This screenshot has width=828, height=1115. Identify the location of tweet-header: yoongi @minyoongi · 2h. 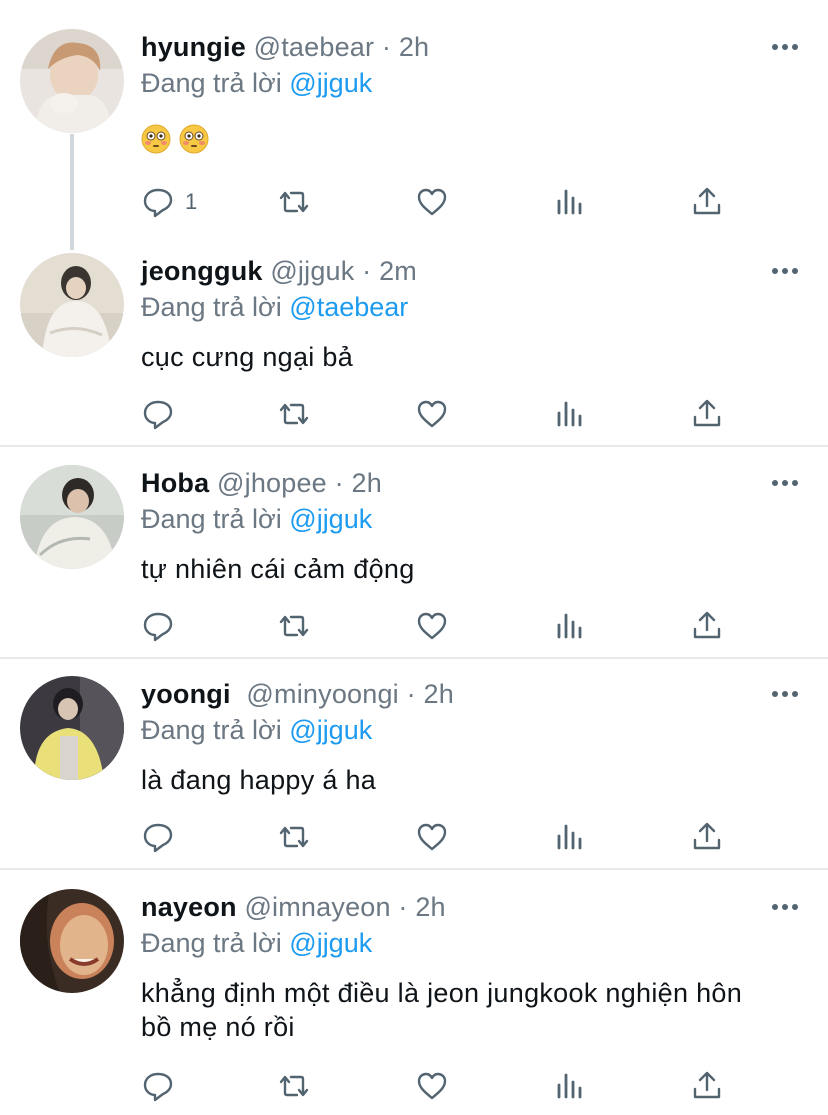
(297, 694).